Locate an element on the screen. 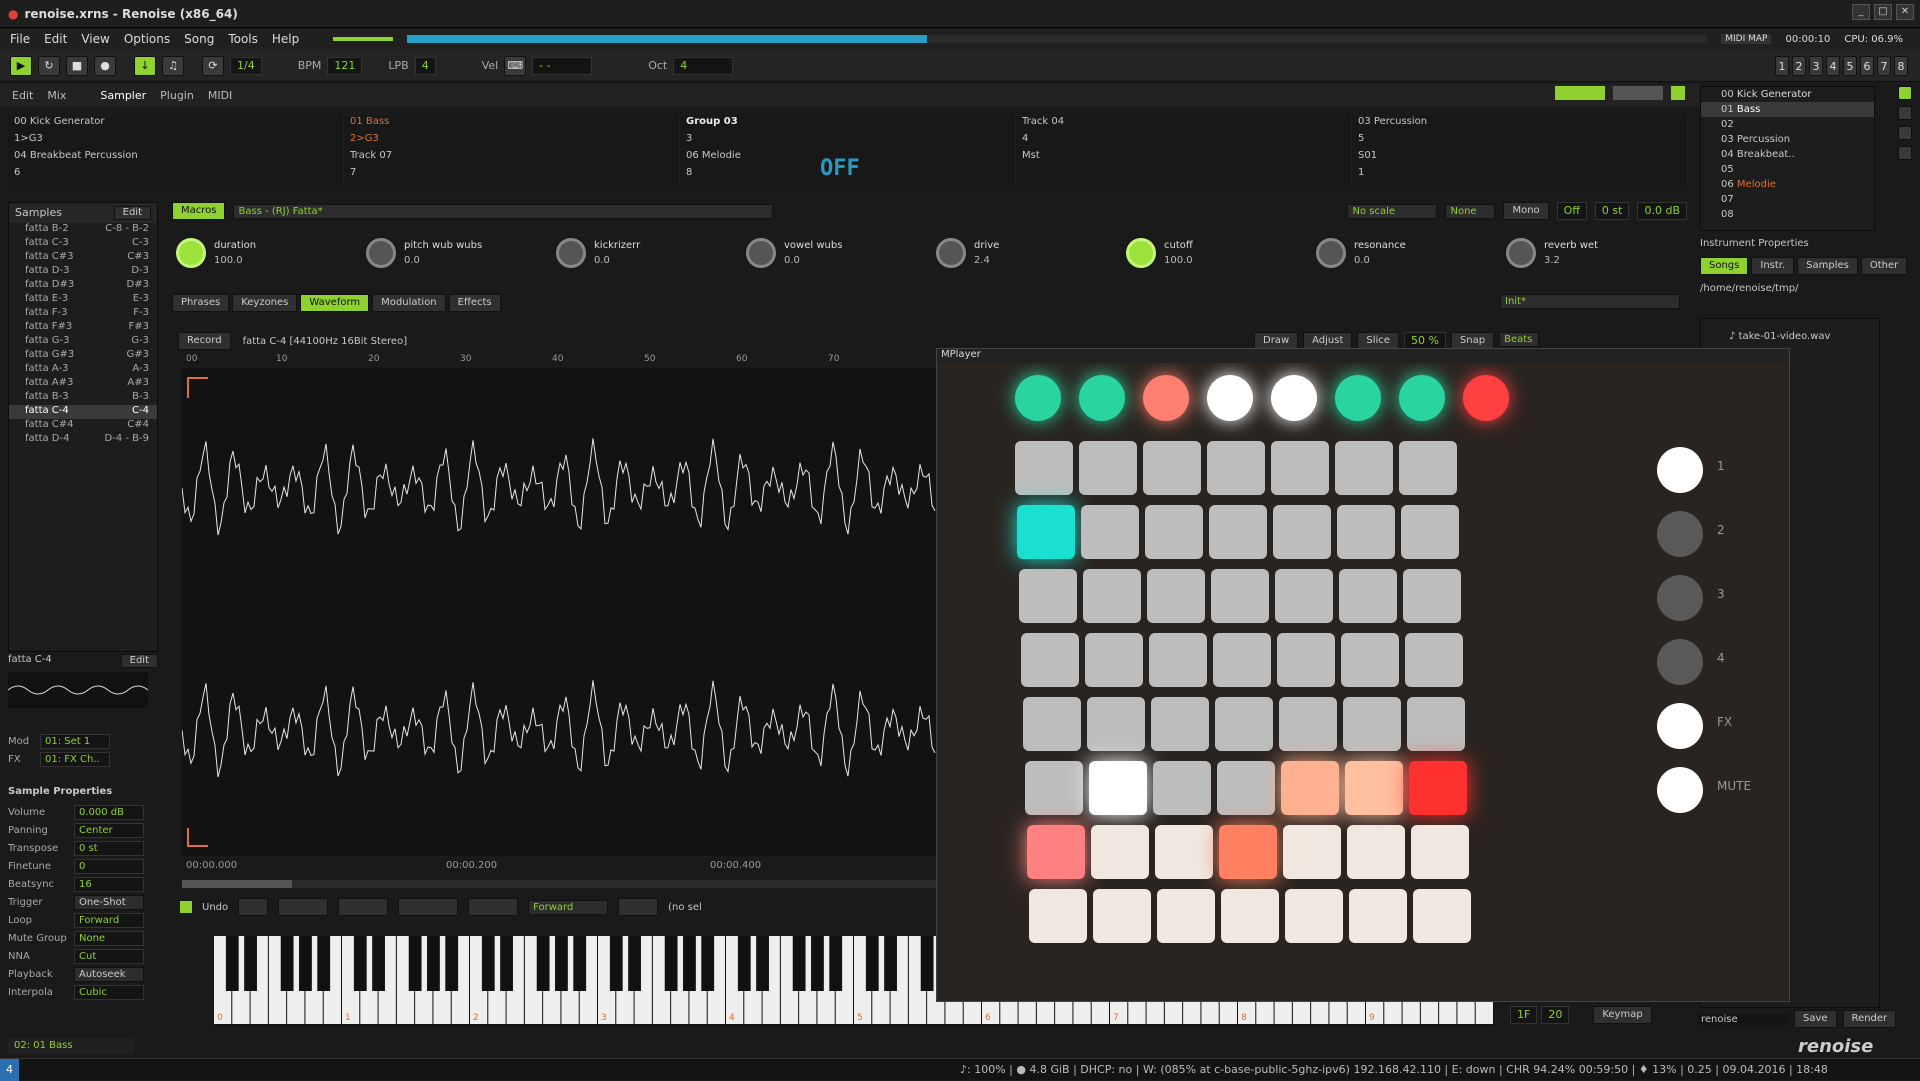 This screenshot has width=1920, height=1081. sample-item: fatta C#4 C#4 is located at coordinates (83, 426).